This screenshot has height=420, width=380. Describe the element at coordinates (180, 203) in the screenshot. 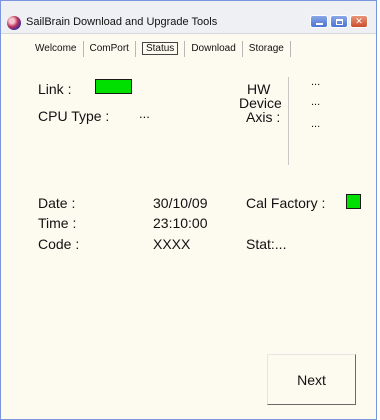

I see `date-value: 30/10/09` at that location.